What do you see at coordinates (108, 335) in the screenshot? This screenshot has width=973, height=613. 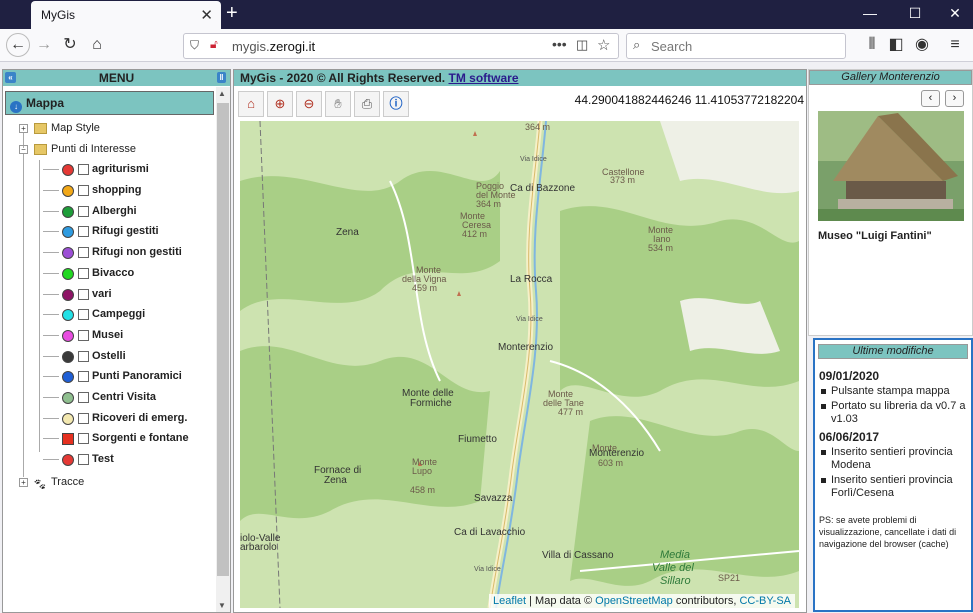 I see `poi-item: Musei` at bounding box center [108, 335].